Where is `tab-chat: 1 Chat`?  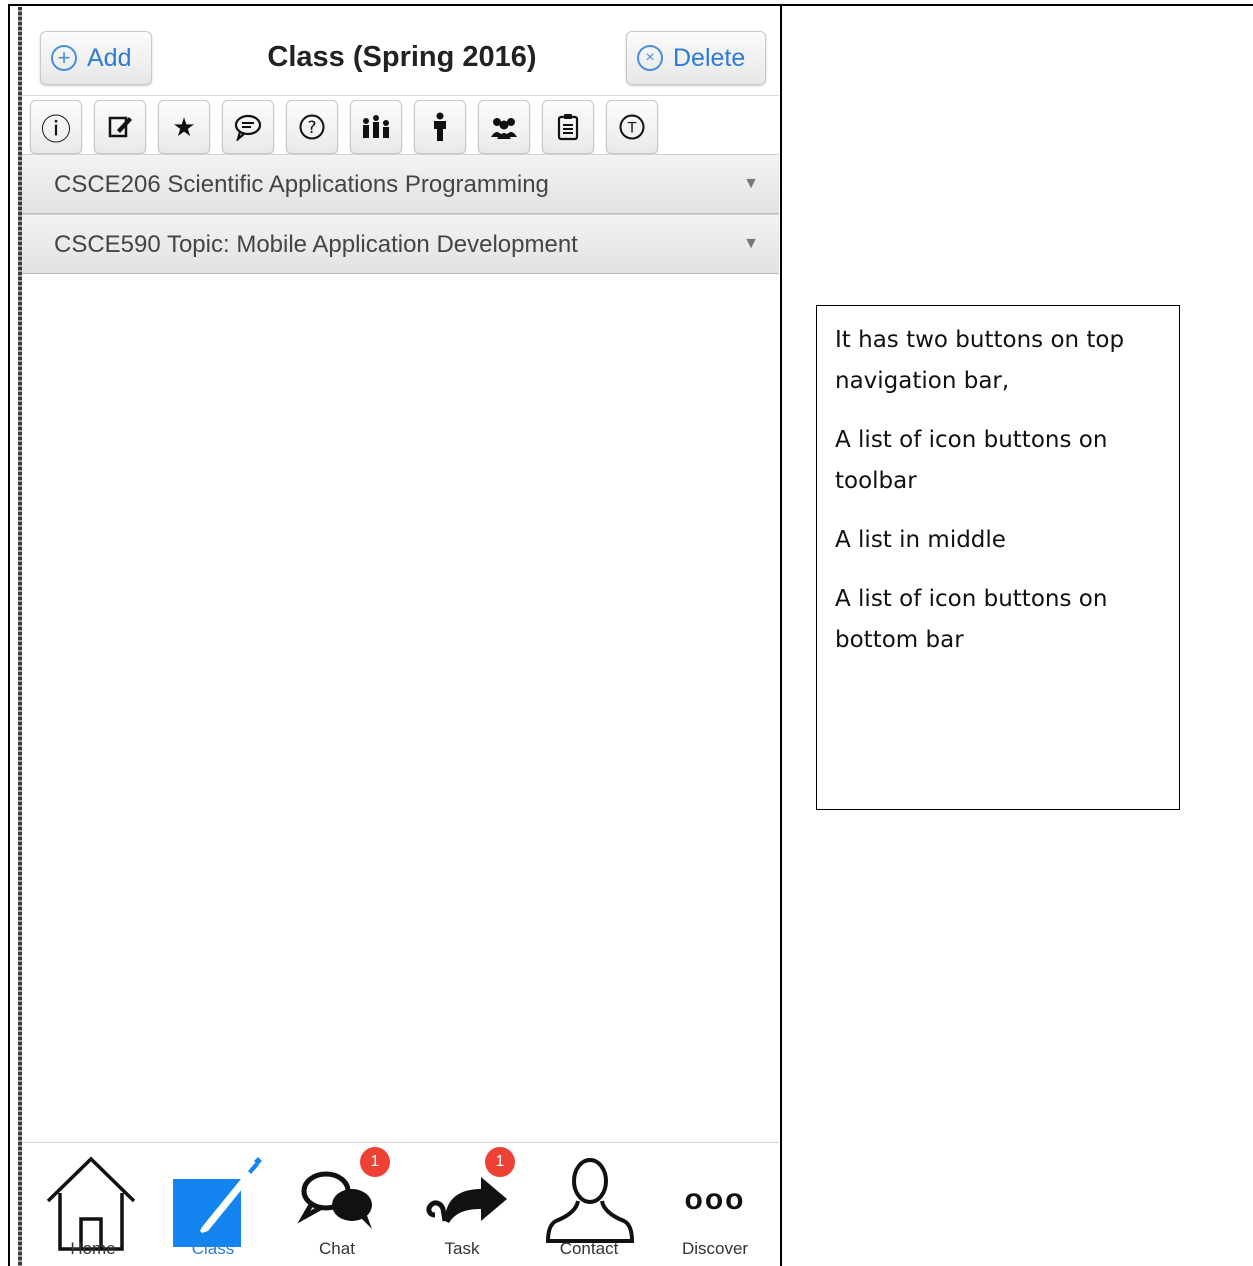
tab-chat: 1 Chat is located at coordinates (337, 1204).